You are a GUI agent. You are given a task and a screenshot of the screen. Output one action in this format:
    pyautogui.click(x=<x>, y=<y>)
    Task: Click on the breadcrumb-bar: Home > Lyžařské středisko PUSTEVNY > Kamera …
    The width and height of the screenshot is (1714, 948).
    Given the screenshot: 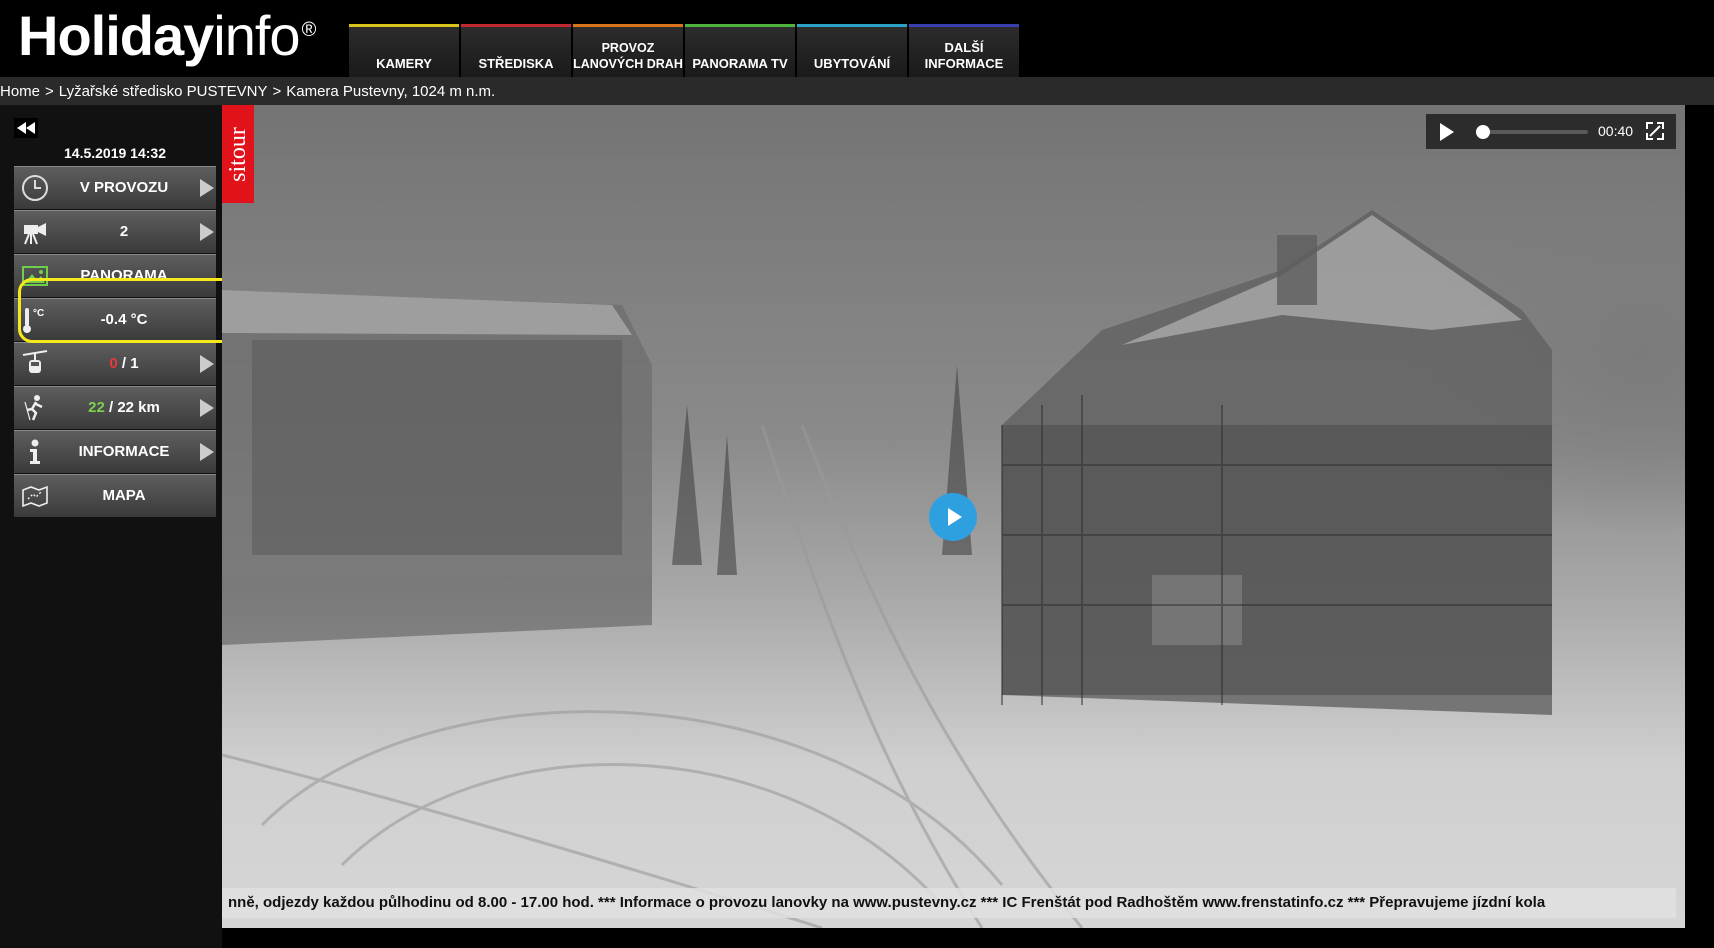 What is the action you would take?
    pyautogui.click(x=857, y=91)
    